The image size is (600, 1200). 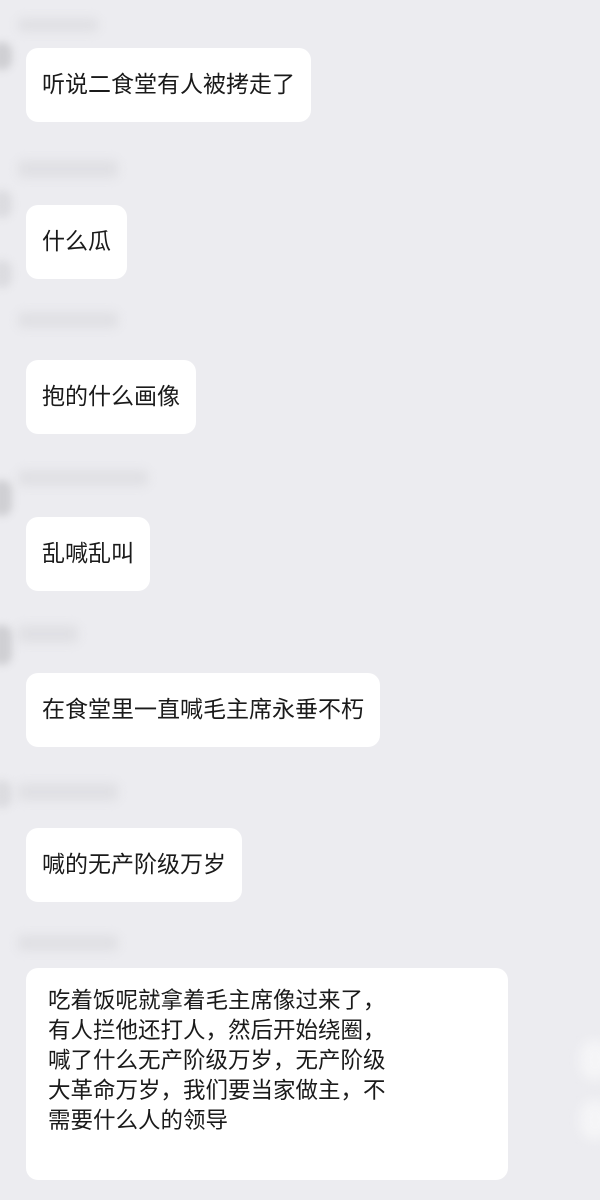 I want to click on message-bubble: 什么瓜, so click(x=76, y=242).